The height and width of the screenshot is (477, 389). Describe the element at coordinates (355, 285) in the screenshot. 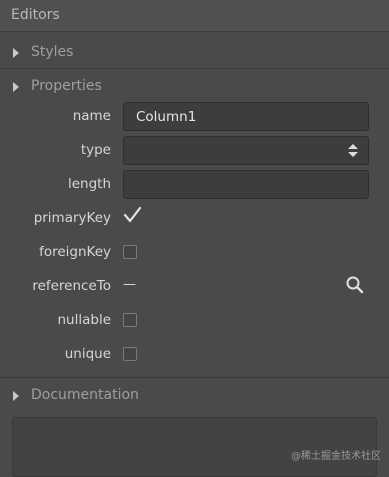

I see `search-icon` at that location.